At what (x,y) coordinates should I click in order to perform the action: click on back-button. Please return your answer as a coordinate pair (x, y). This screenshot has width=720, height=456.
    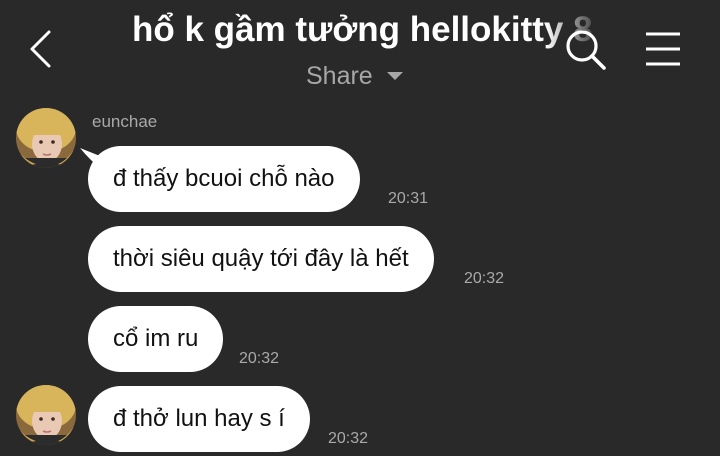
    Looking at the image, I should click on (42, 49).